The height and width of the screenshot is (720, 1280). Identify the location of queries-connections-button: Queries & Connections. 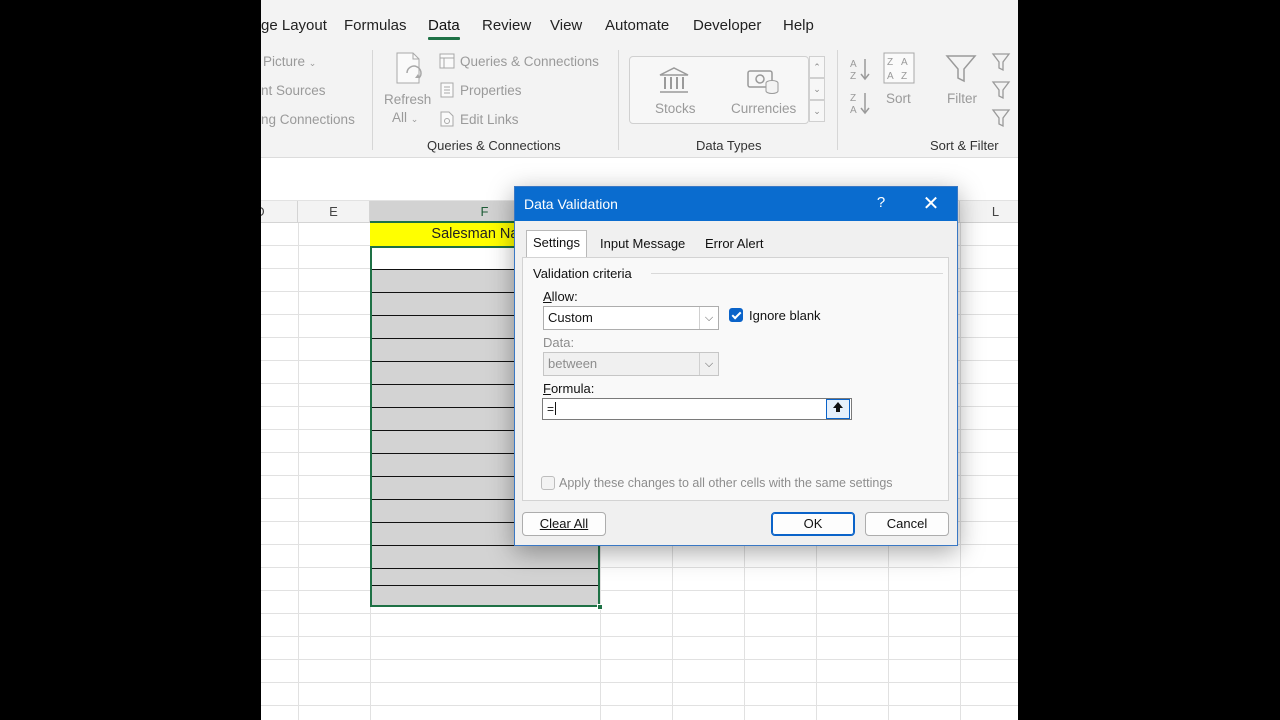
(529, 61).